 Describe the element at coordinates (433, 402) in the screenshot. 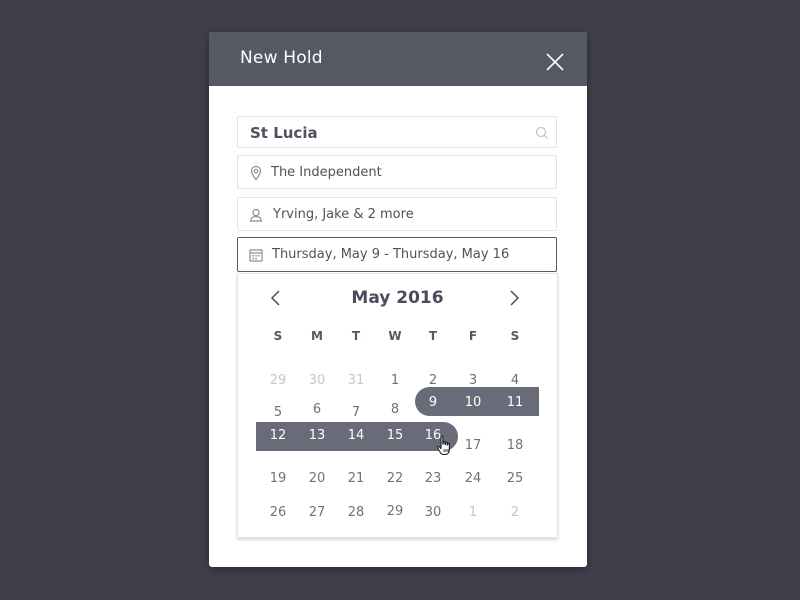

I see `calendar-day: 9` at that location.